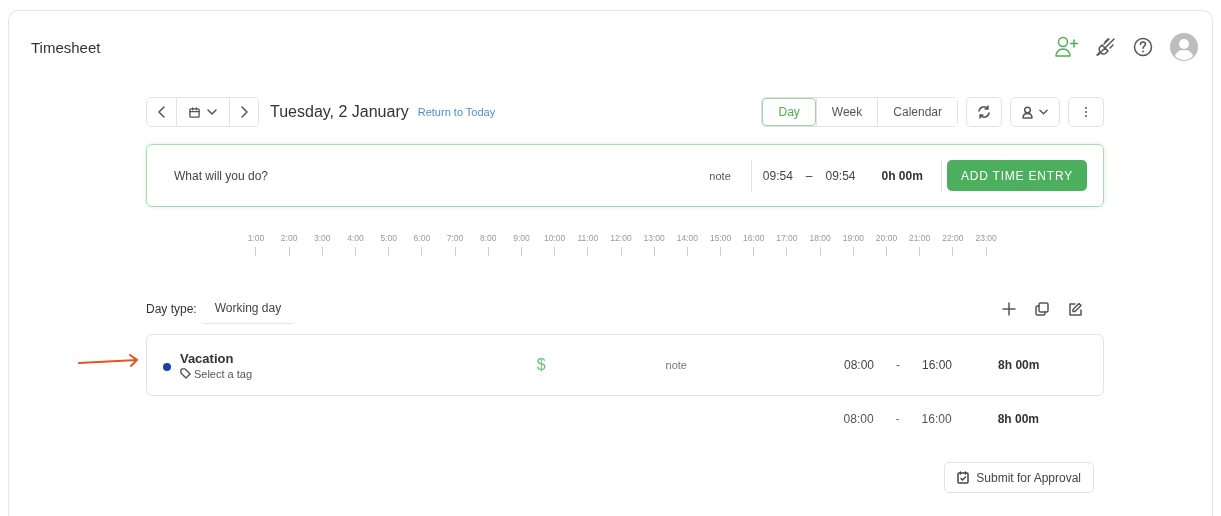 This screenshot has width=1221, height=516. What do you see at coordinates (289, 238) in the screenshot?
I see `hour-label: 2:00` at bounding box center [289, 238].